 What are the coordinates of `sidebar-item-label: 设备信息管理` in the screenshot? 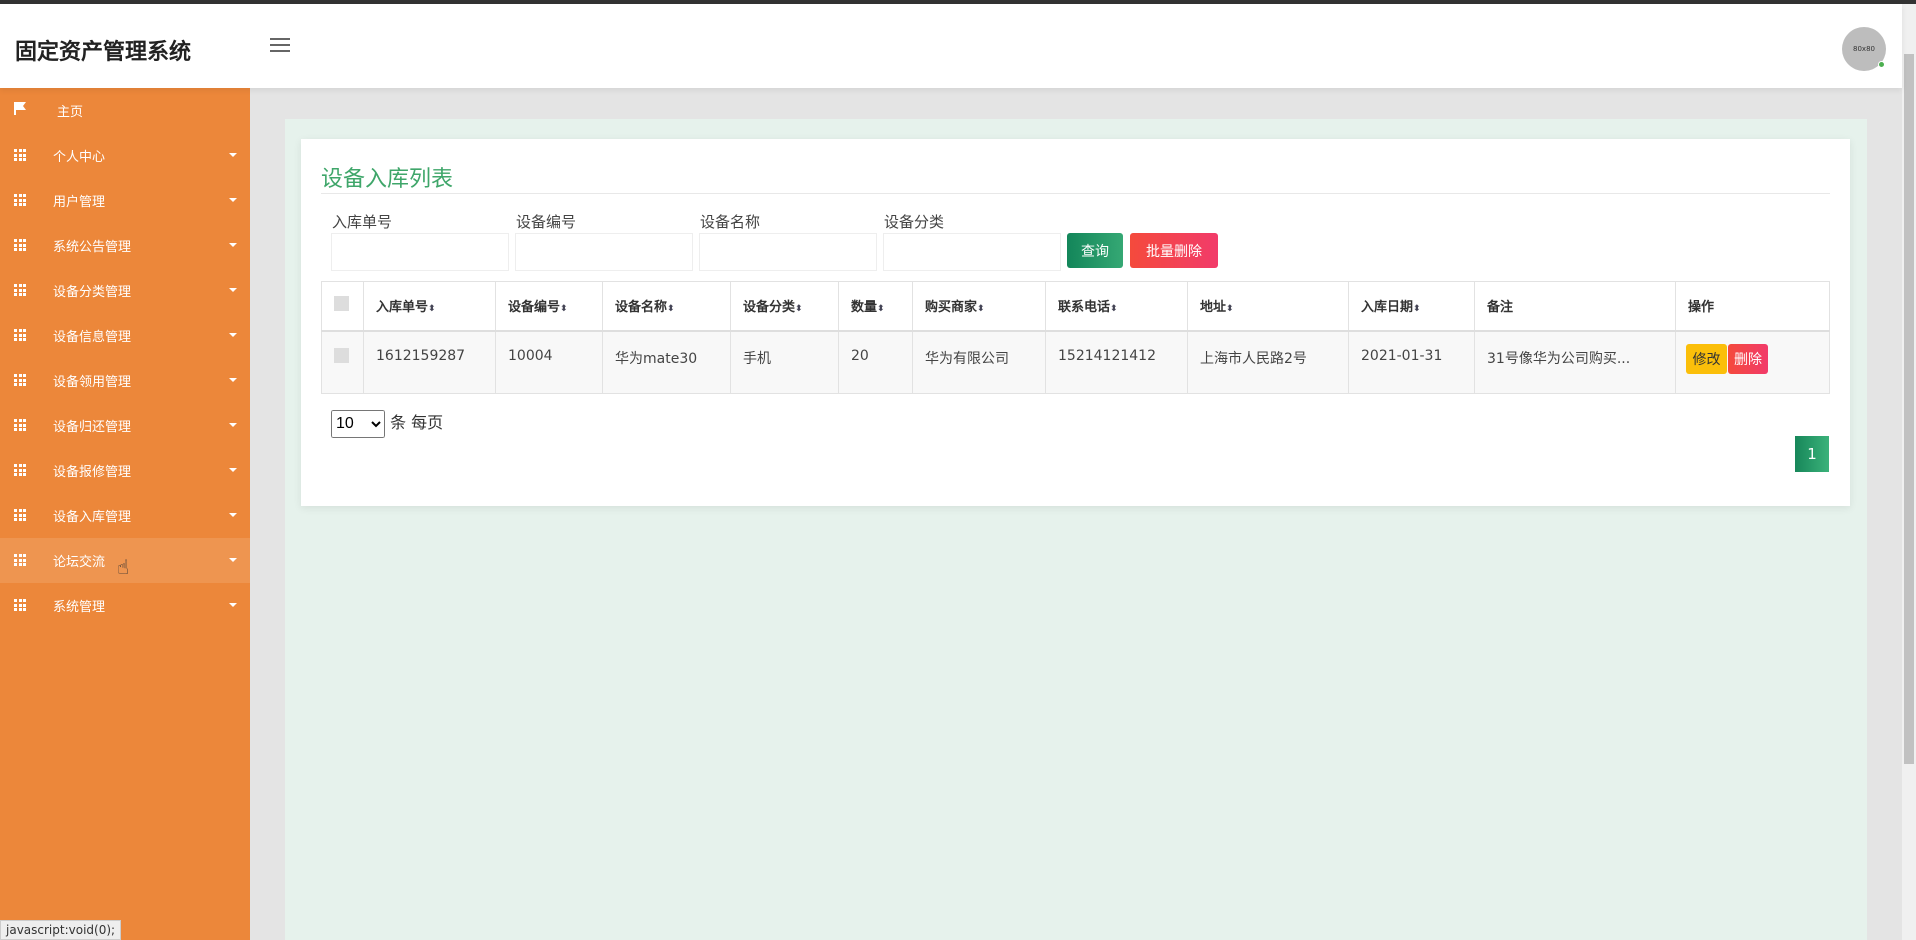 It's located at (92, 337).